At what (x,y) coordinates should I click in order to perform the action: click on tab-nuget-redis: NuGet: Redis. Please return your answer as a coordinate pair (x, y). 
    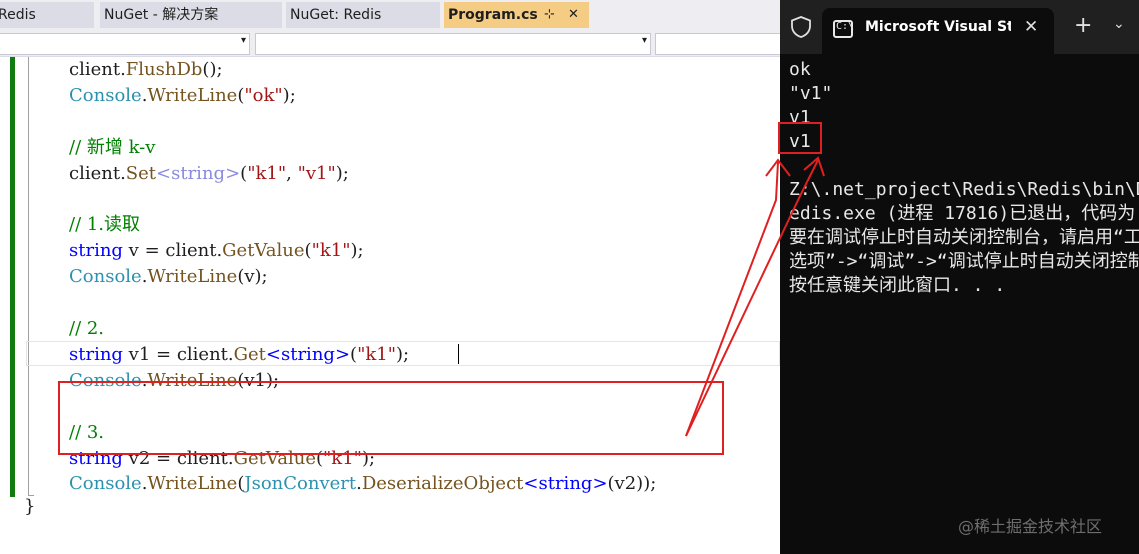
    Looking at the image, I should click on (363, 15).